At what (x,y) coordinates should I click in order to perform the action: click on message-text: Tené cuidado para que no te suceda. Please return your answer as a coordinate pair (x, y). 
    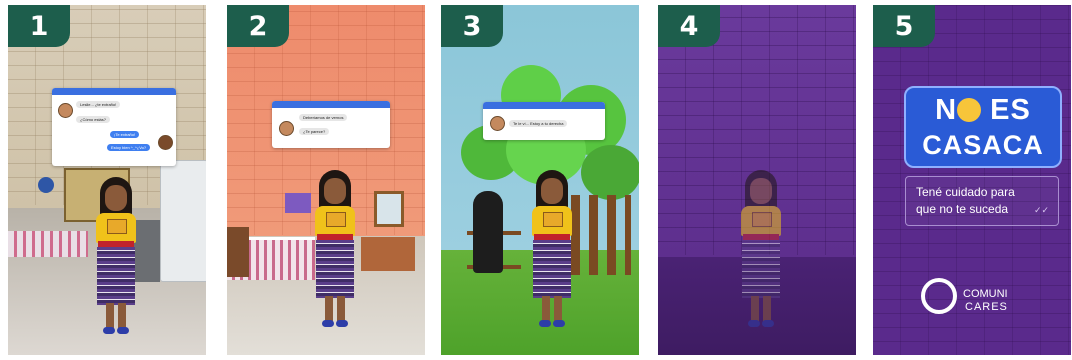
    Looking at the image, I should click on (965, 200).